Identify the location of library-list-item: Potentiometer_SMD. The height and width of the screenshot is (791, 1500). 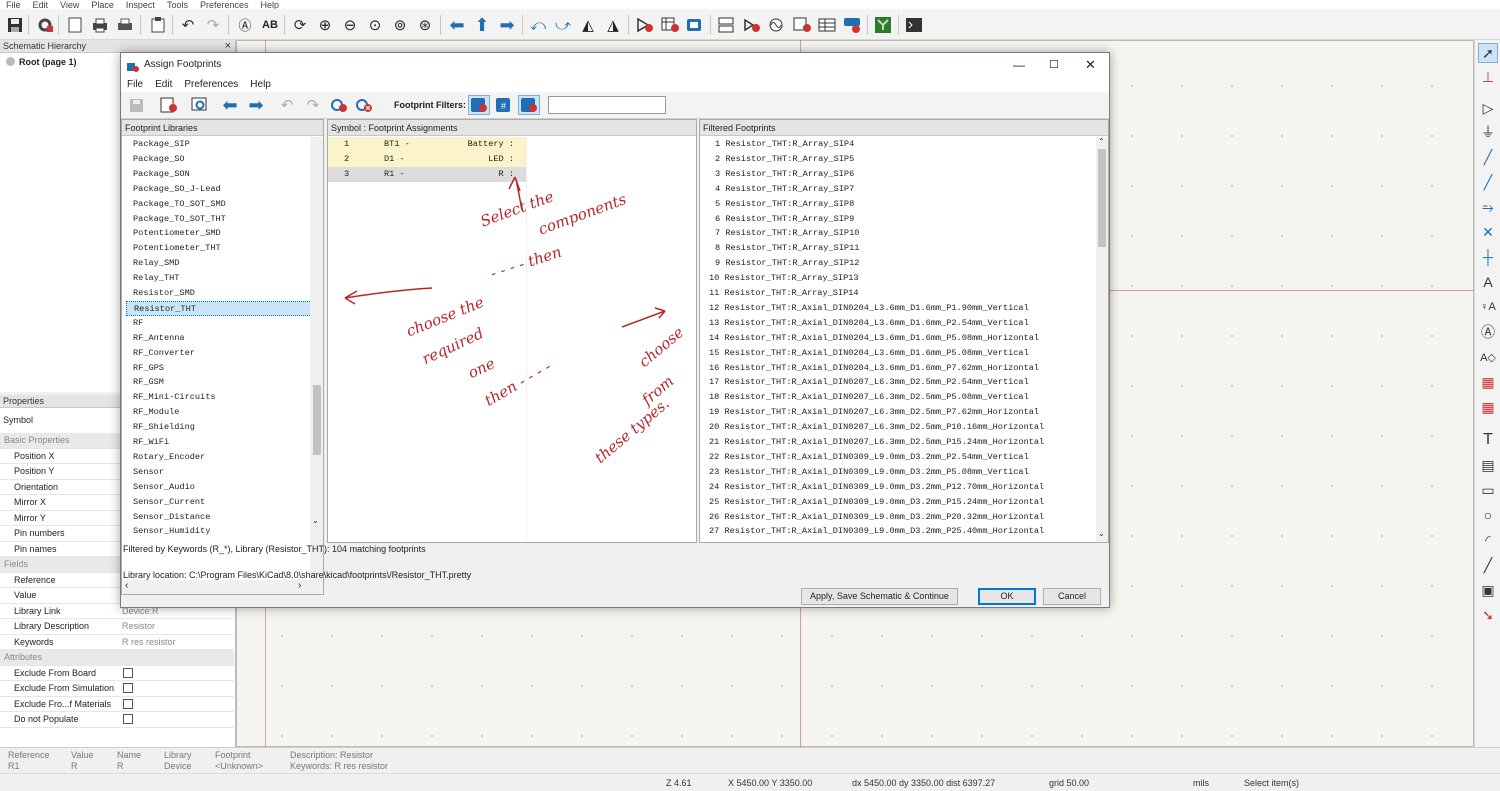
(218, 233).